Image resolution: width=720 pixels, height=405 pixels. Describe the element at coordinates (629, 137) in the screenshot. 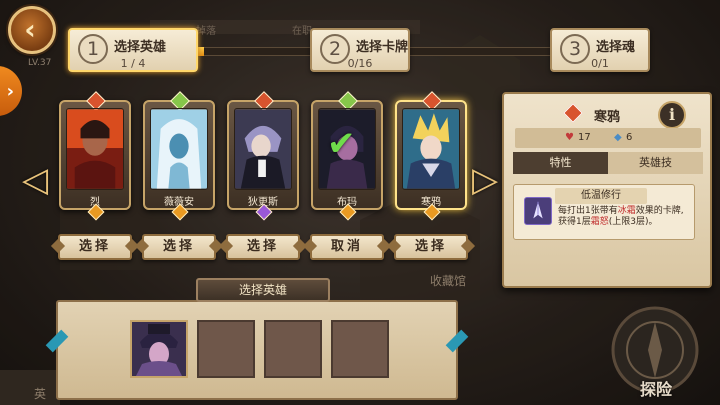

I see `energy-value: 6` at that location.